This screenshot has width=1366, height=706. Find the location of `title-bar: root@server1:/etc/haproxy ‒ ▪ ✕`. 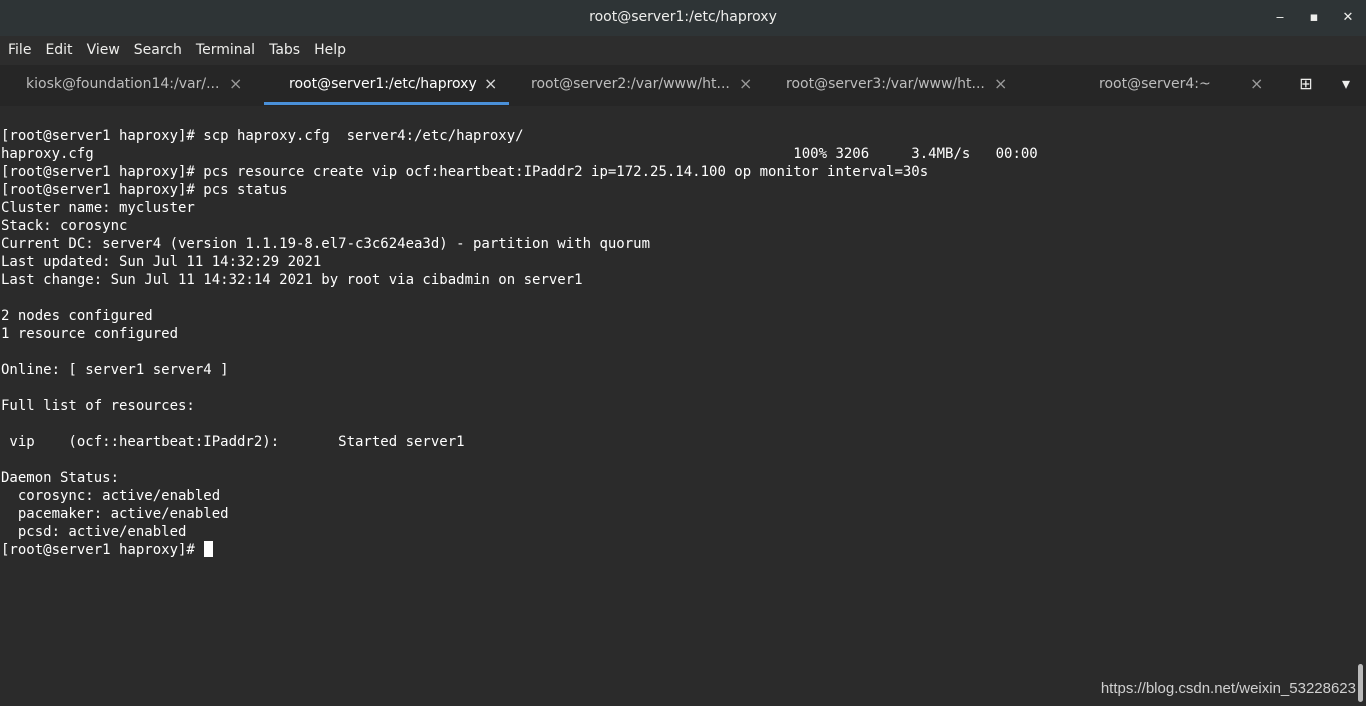

title-bar: root@server1:/etc/haproxy ‒ ▪ ✕ is located at coordinates (683, 18).